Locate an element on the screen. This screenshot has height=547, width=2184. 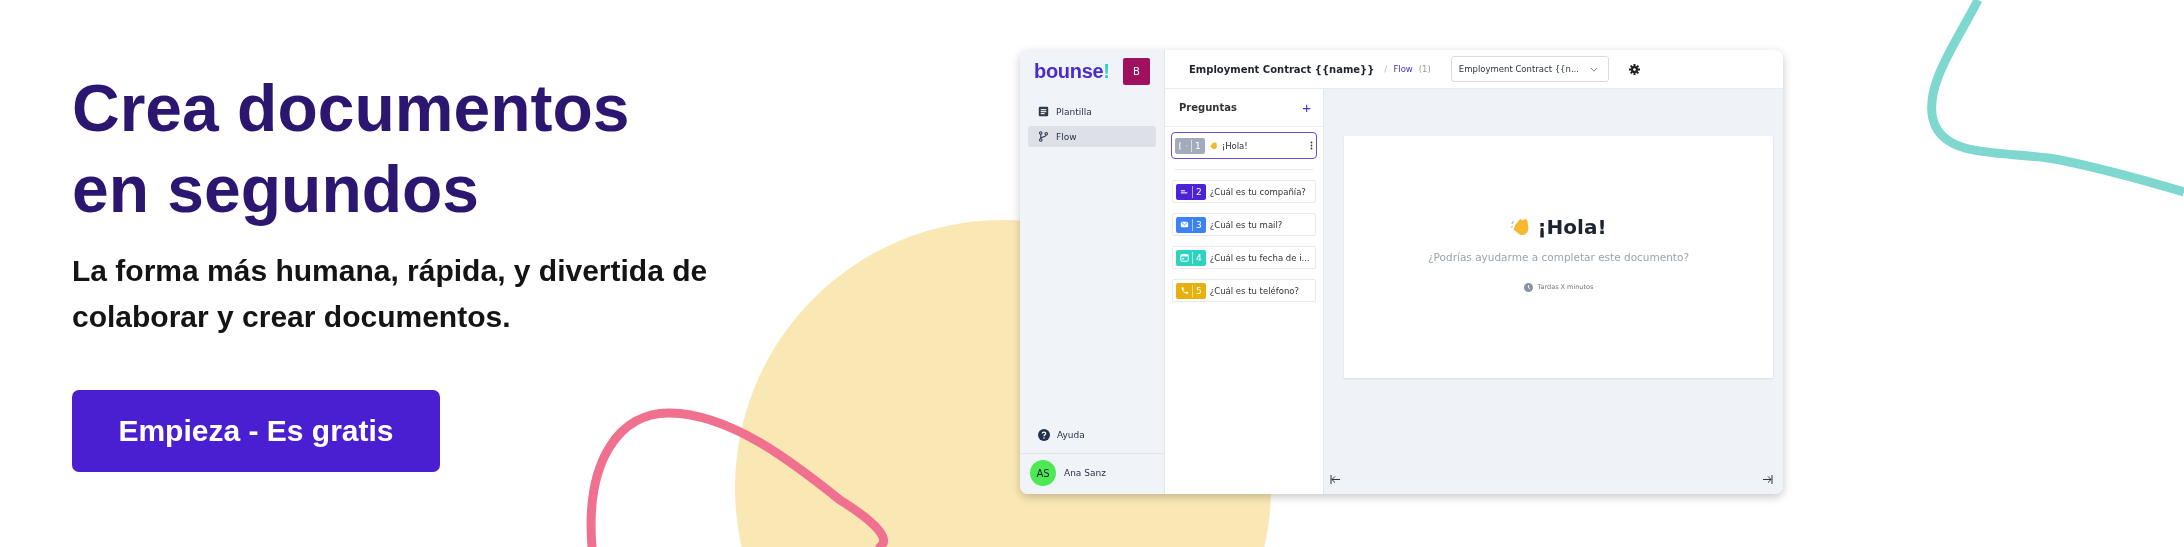
nav-item: Flow is located at coordinates (1092, 136).